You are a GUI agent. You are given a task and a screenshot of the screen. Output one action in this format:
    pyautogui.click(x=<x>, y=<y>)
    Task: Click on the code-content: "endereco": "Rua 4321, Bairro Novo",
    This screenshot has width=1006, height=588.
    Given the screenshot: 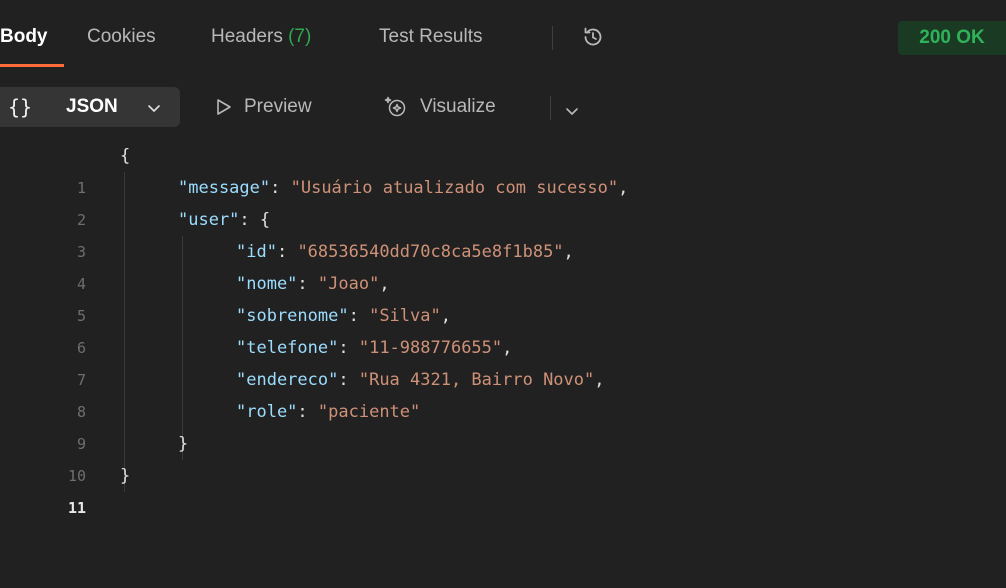 What is the action you would take?
    pyautogui.click(x=420, y=380)
    